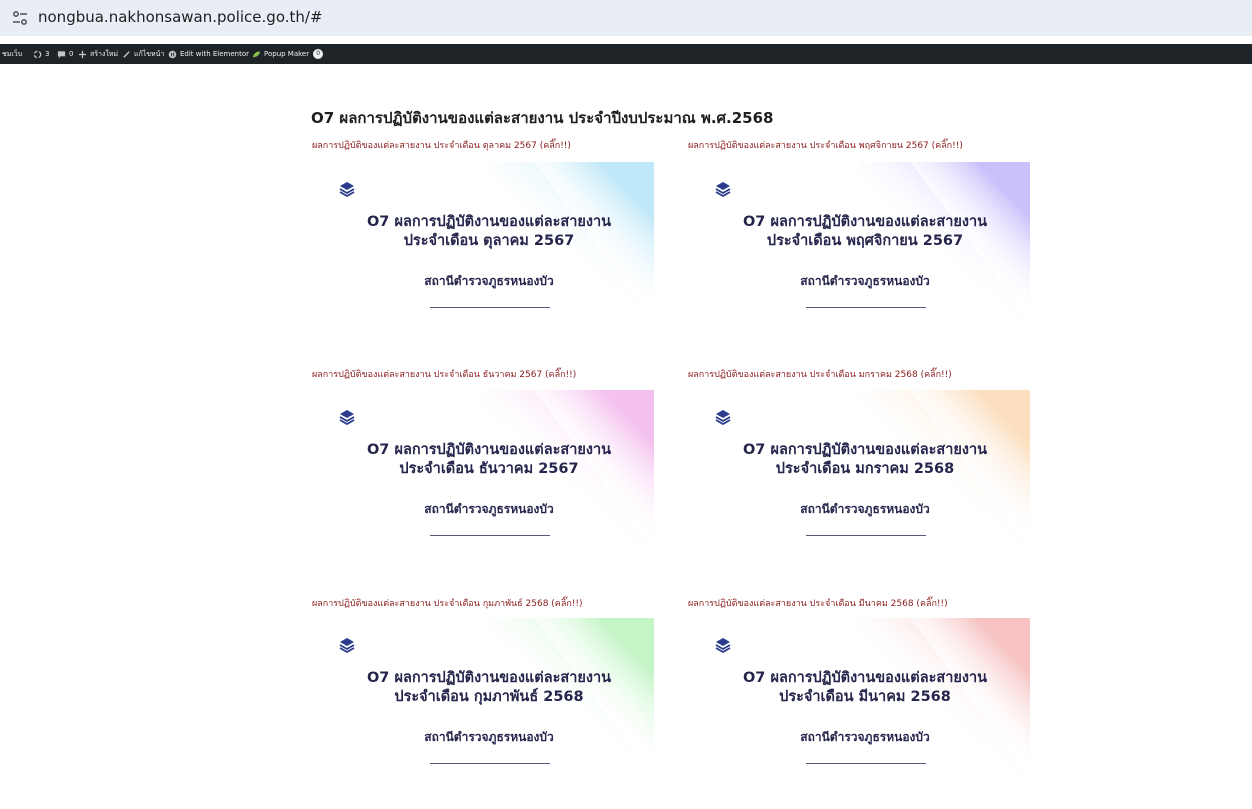  What do you see at coordinates (489, 241) in the screenshot?
I see `card-title-line-2: ประจำเดือน ตุลาคม 2567` at bounding box center [489, 241].